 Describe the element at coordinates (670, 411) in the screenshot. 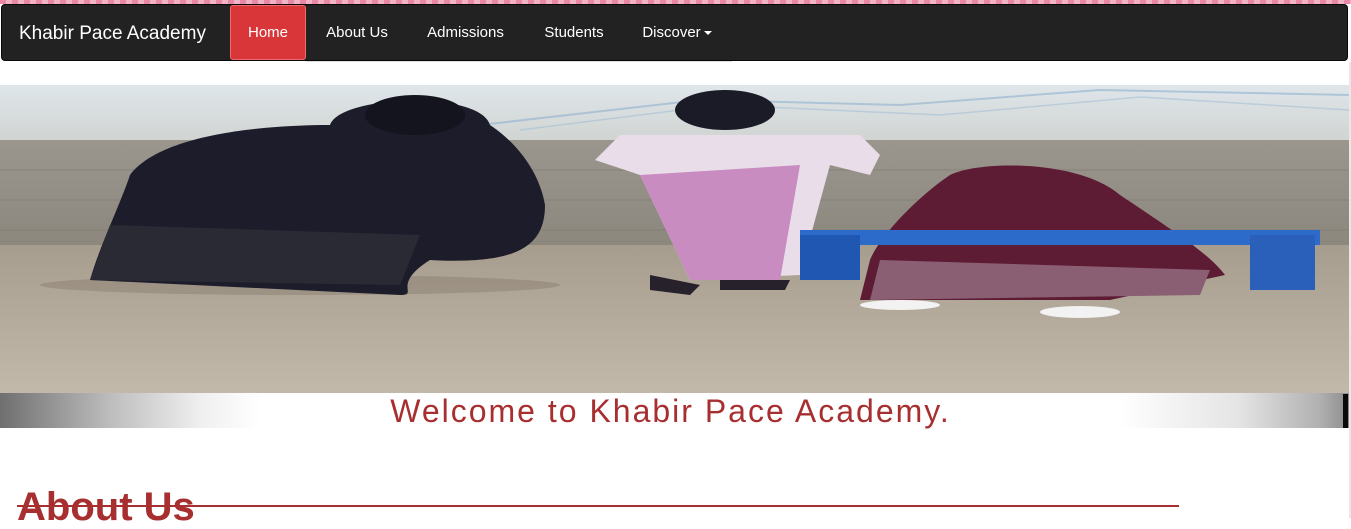

I see `welcome-banner-text: Welcome to Khabir Pace Academy.` at that location.